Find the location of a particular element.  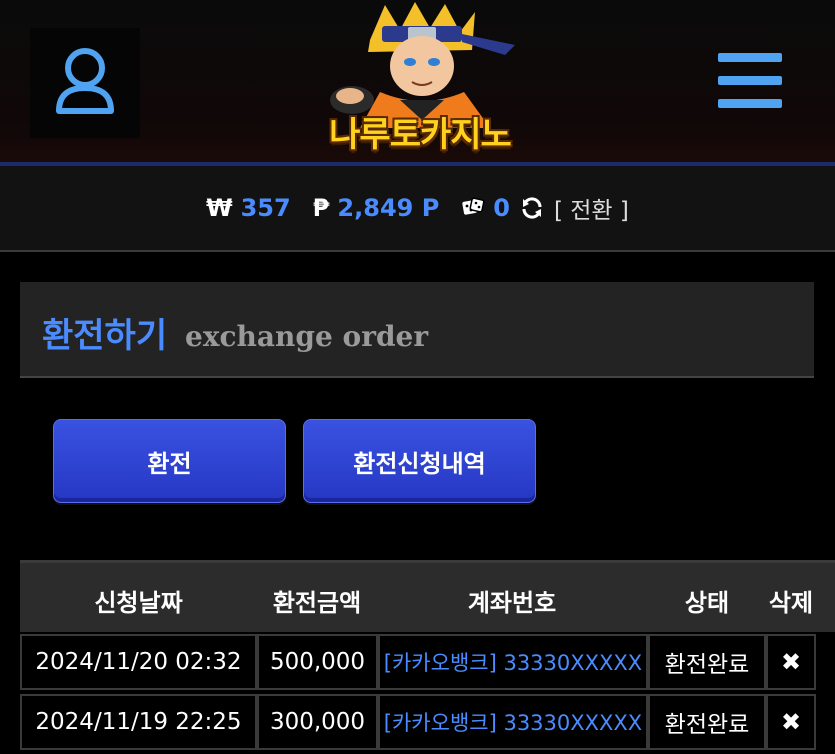

header-delete: 삭제 is located at coordinates (791, 603).